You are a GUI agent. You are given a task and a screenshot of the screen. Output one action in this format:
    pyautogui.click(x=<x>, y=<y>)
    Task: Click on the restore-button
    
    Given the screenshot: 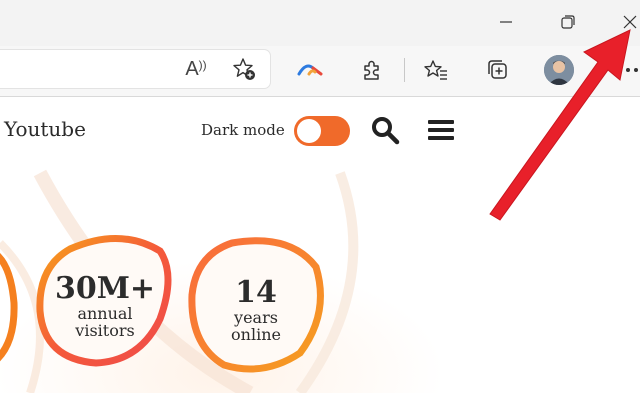 What is the action you would take?
    pyautogui.click(x=568, y=22)
    